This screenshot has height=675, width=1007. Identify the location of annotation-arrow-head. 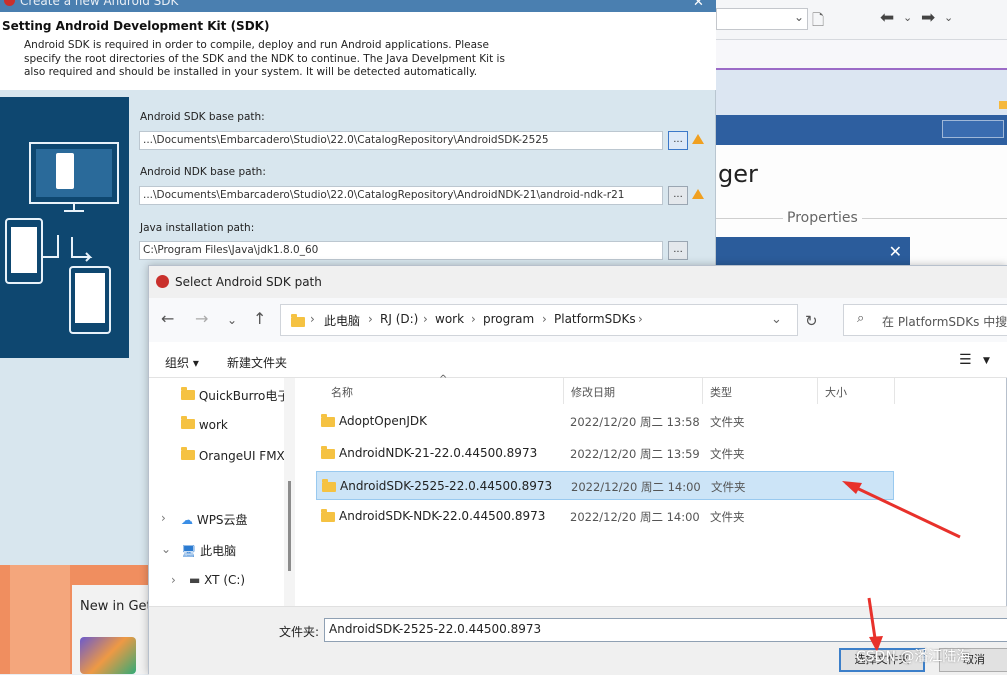
(852, 487).